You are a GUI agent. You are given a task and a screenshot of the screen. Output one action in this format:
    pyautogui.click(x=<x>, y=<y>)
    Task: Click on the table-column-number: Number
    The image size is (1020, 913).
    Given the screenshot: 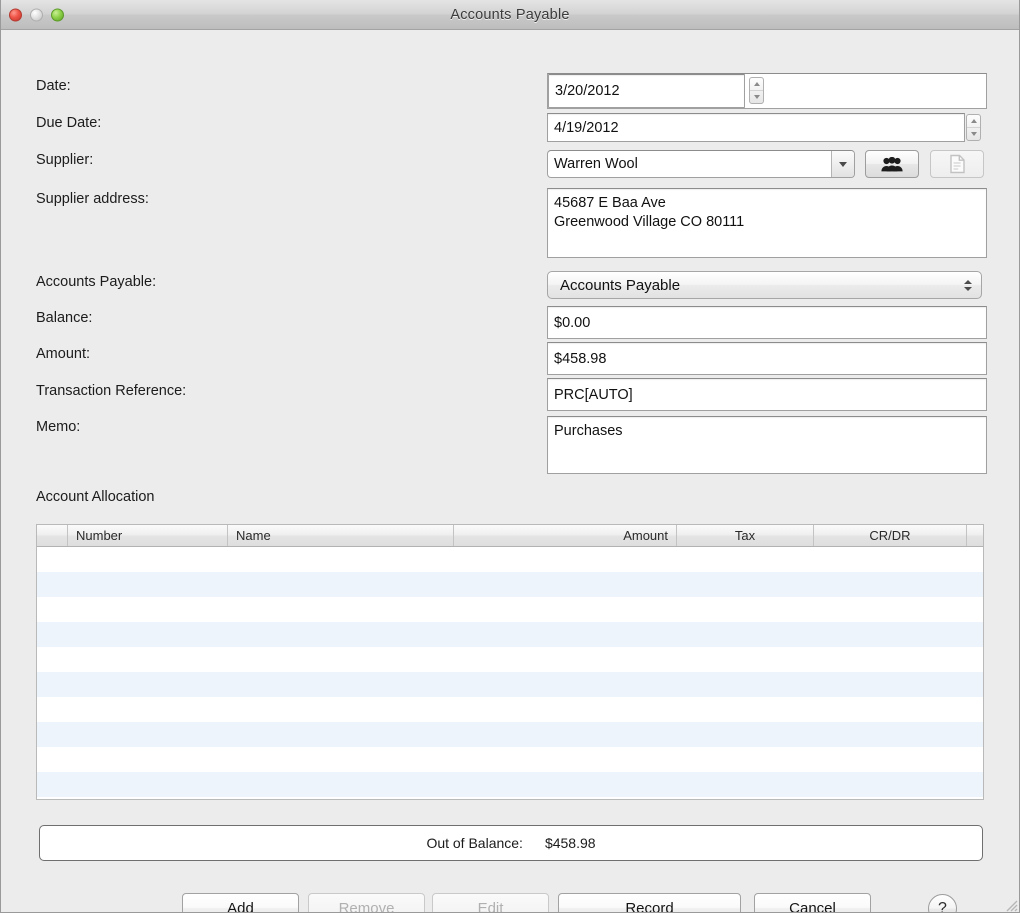 What is the action you would take?
    pyautogui.click(x=148, y=535)
    